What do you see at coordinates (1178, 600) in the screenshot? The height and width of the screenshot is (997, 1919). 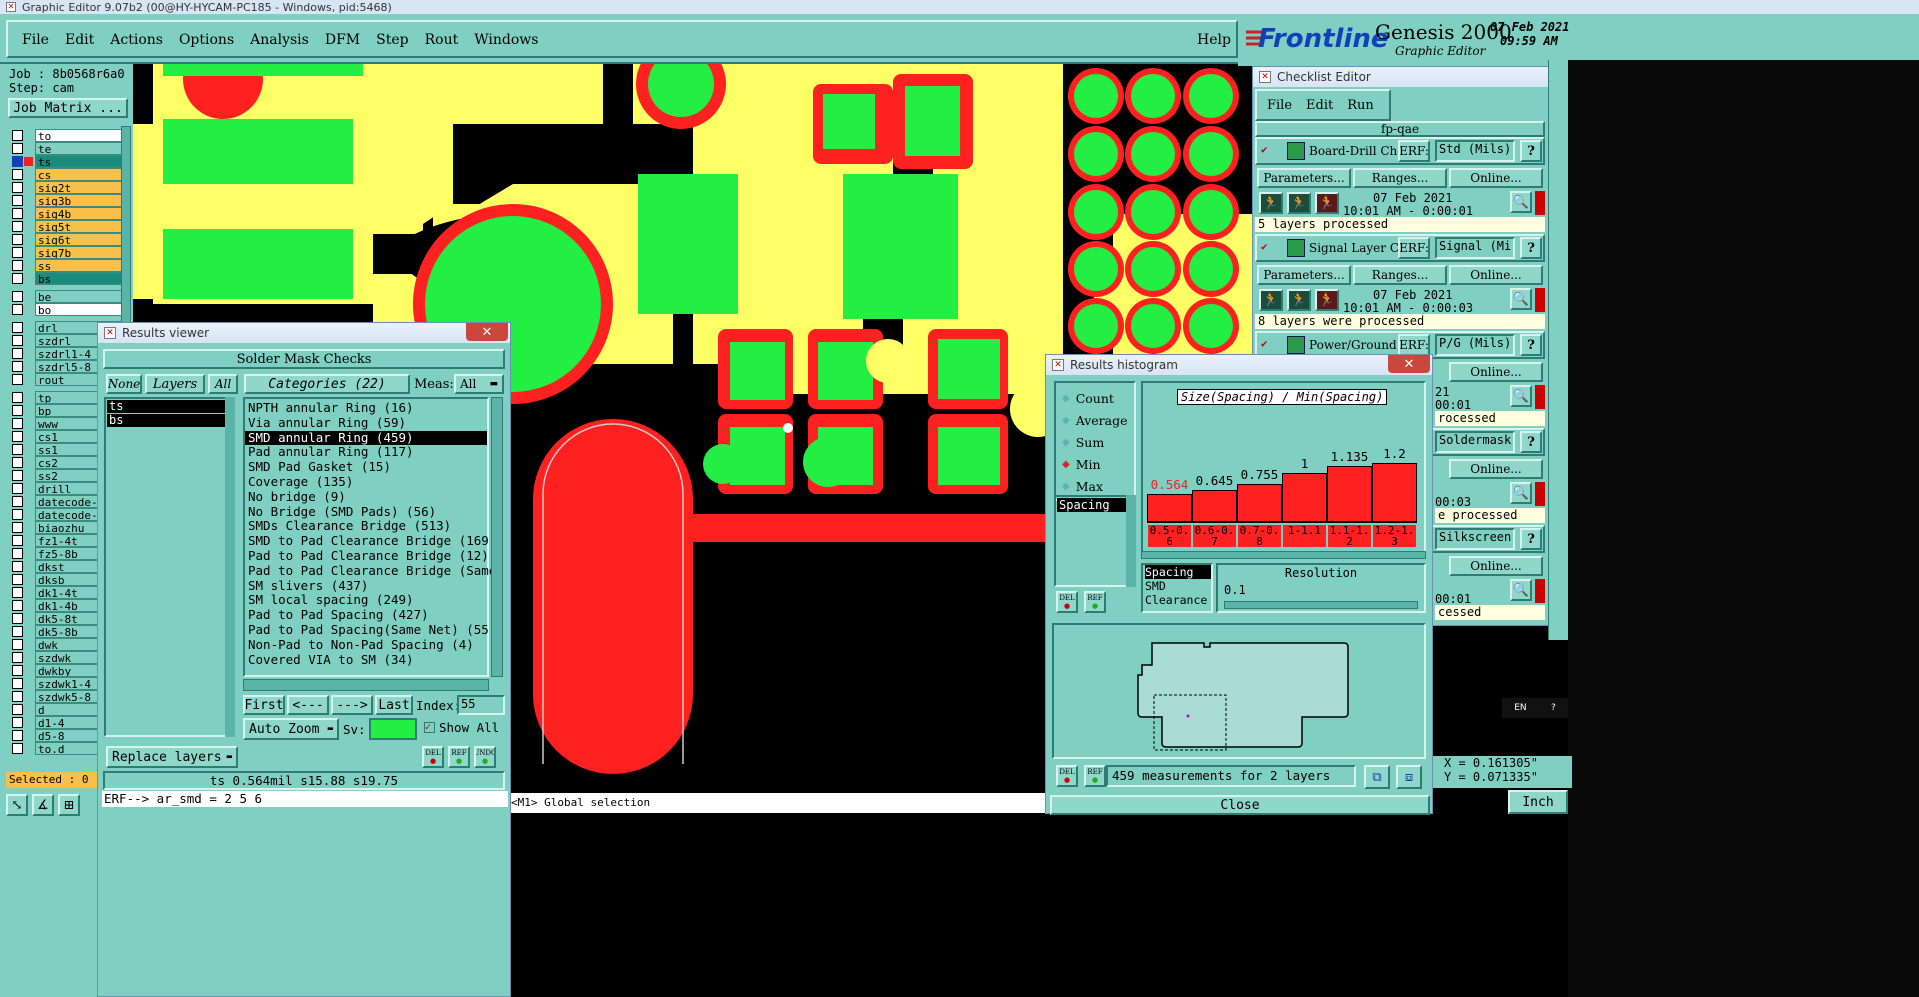 I see `meas-type-clearance: Clearance` at bounding box center [1178, 600].